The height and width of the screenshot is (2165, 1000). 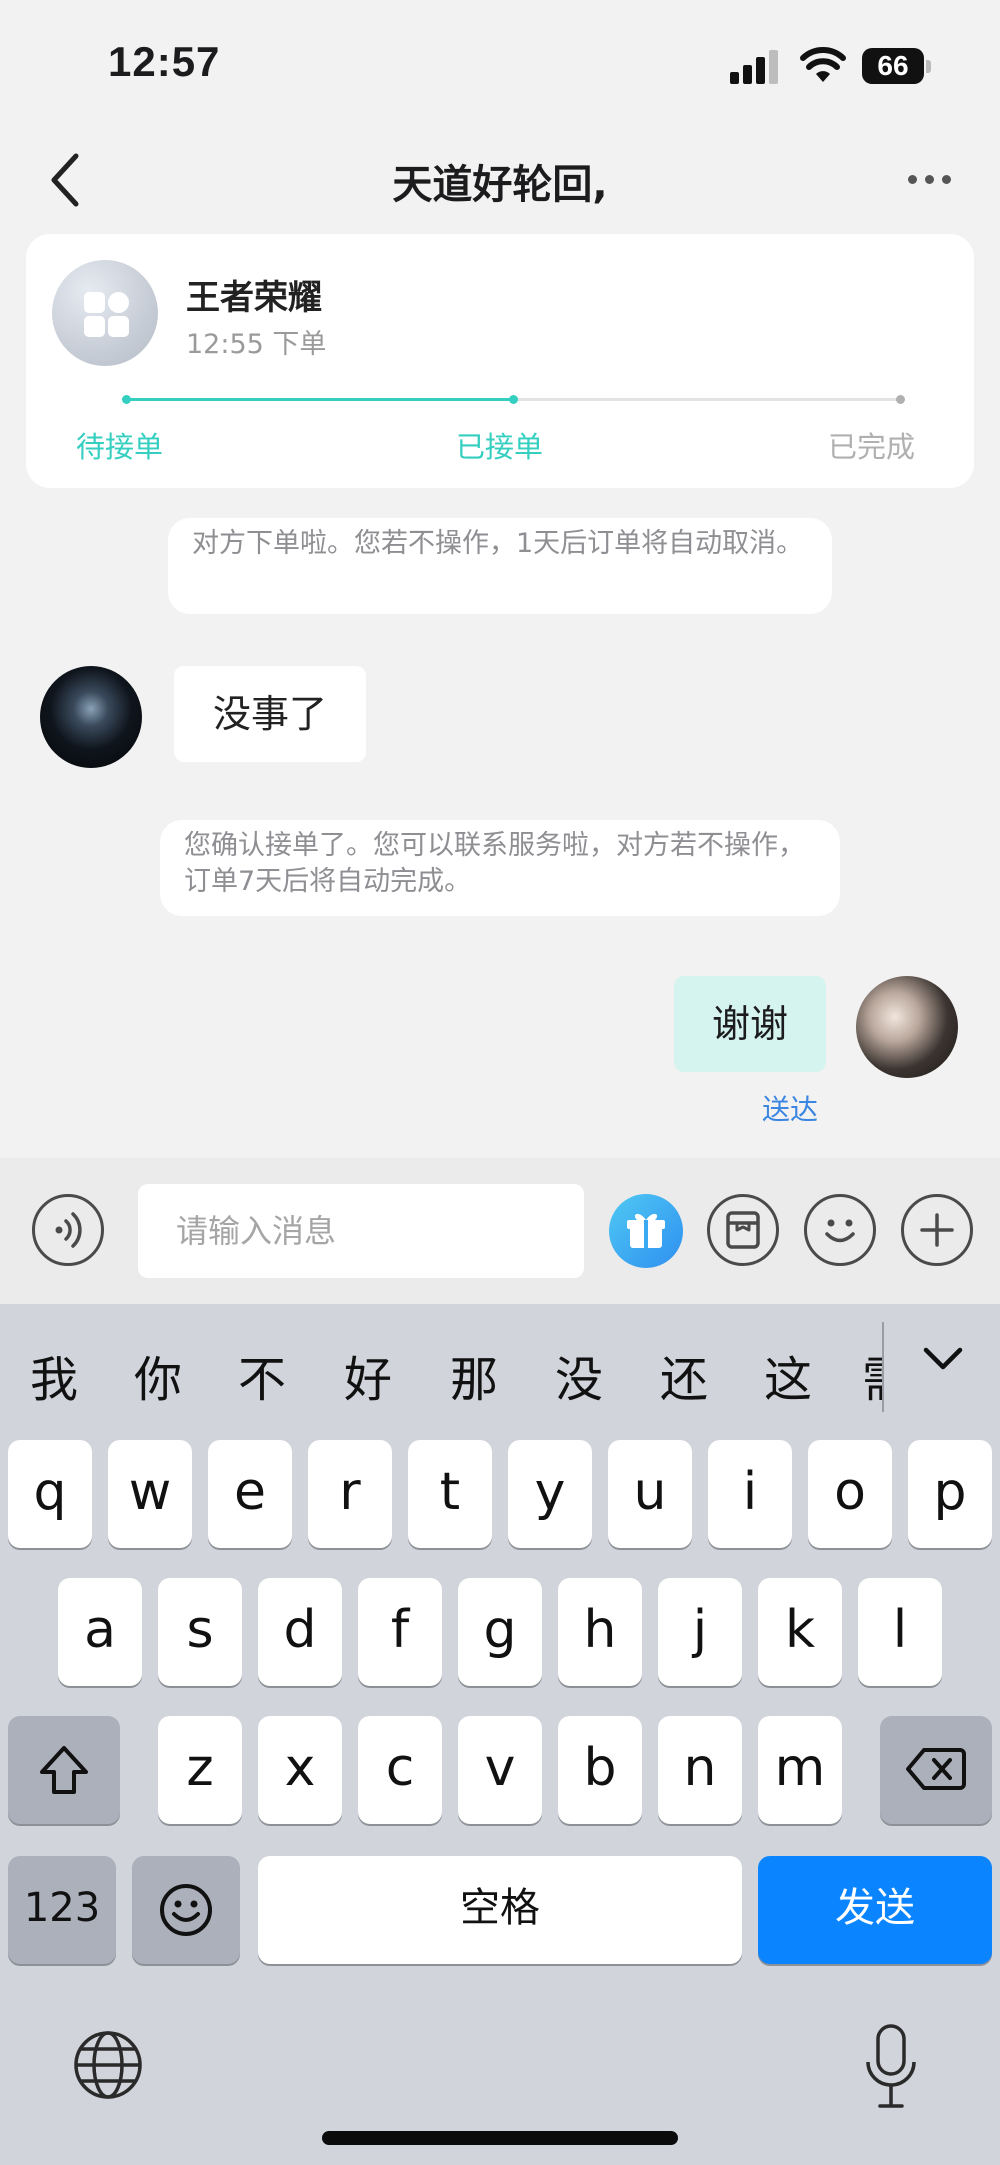 I want to click on key-d: d, so click(x=300, y=1632).